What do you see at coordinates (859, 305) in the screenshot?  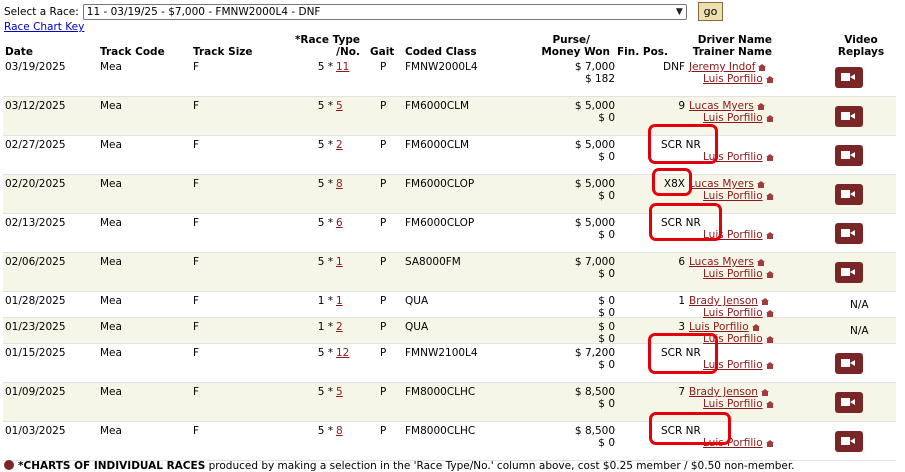 I see `video-na: N/A` at bounding box center [859, 305].